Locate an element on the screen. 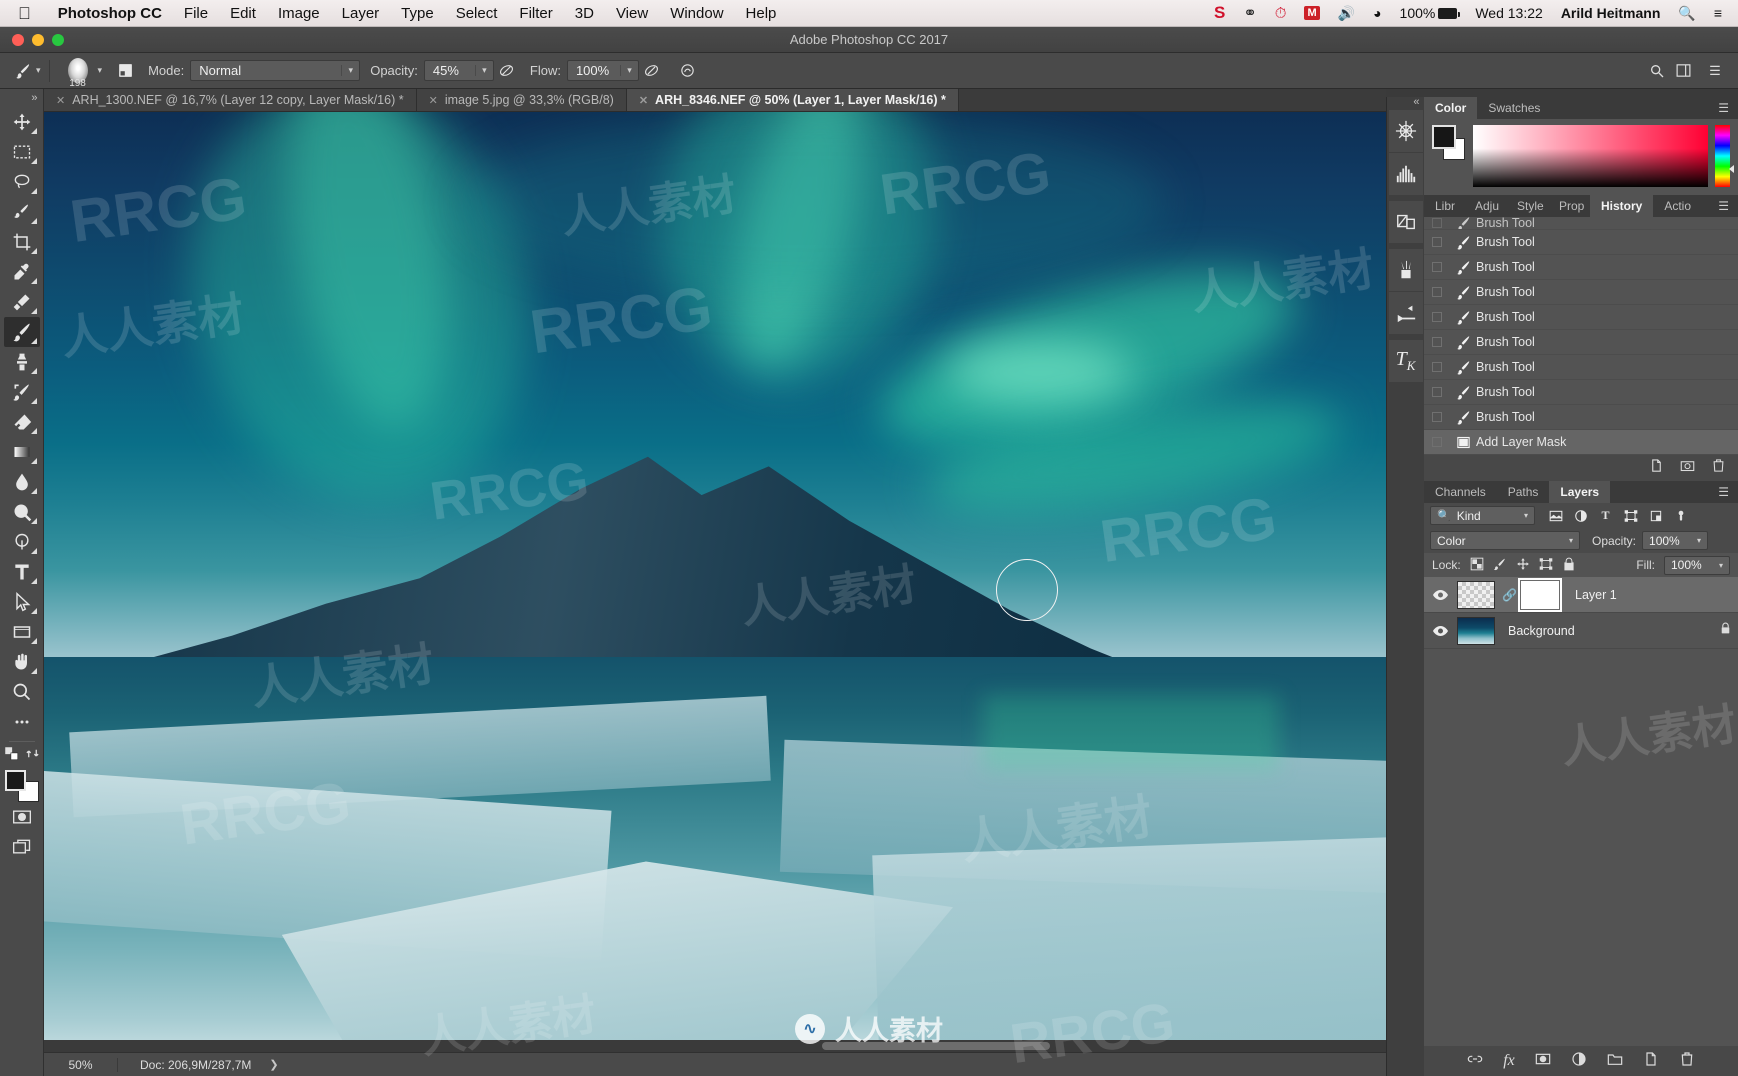 The height and width of the screenshot is (1076, 1738). zoom-window-button is located at coordinates (58, 39).